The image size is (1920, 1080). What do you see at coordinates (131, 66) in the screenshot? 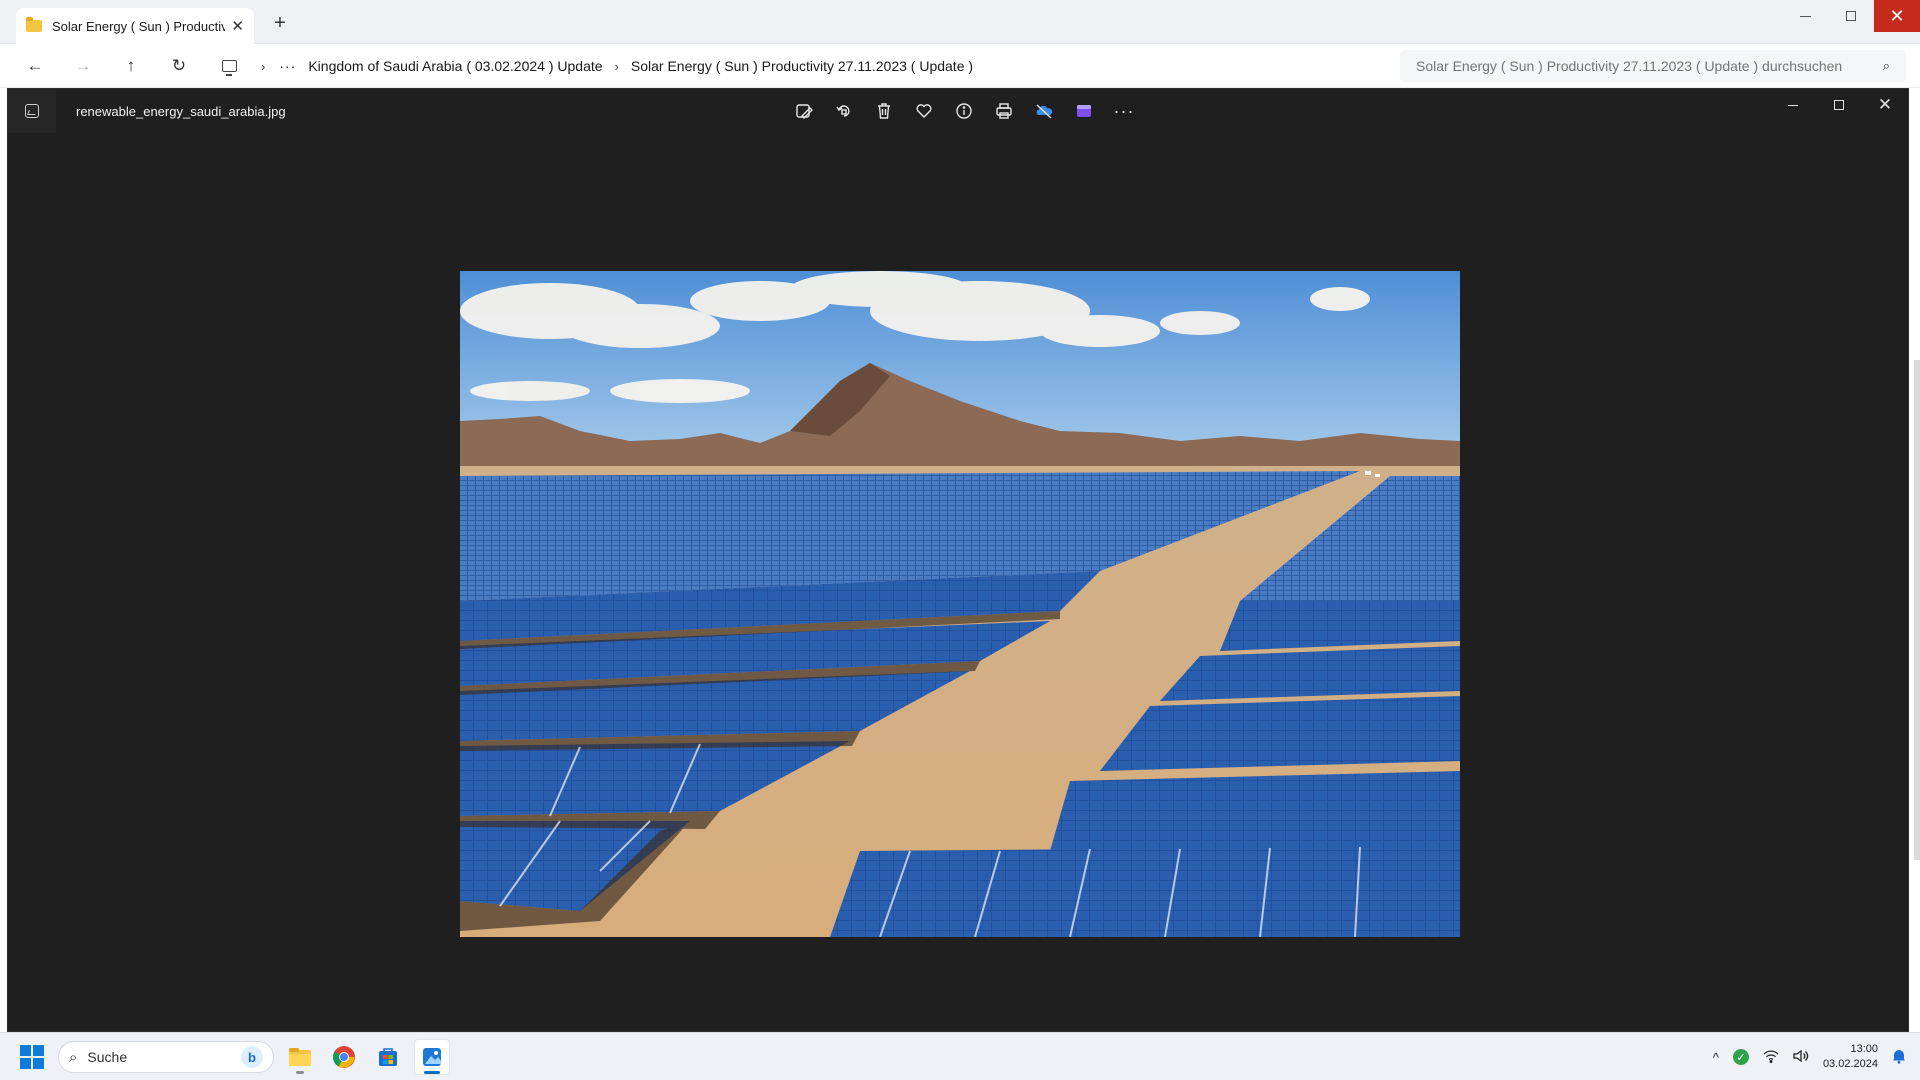
I see `up-button: ↑` at bounding box center [131, 66].